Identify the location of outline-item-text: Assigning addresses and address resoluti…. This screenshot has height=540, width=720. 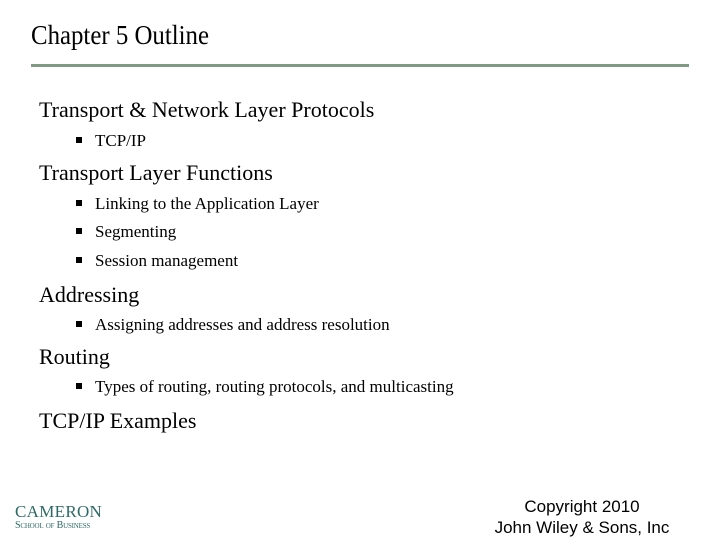
(242, 324).